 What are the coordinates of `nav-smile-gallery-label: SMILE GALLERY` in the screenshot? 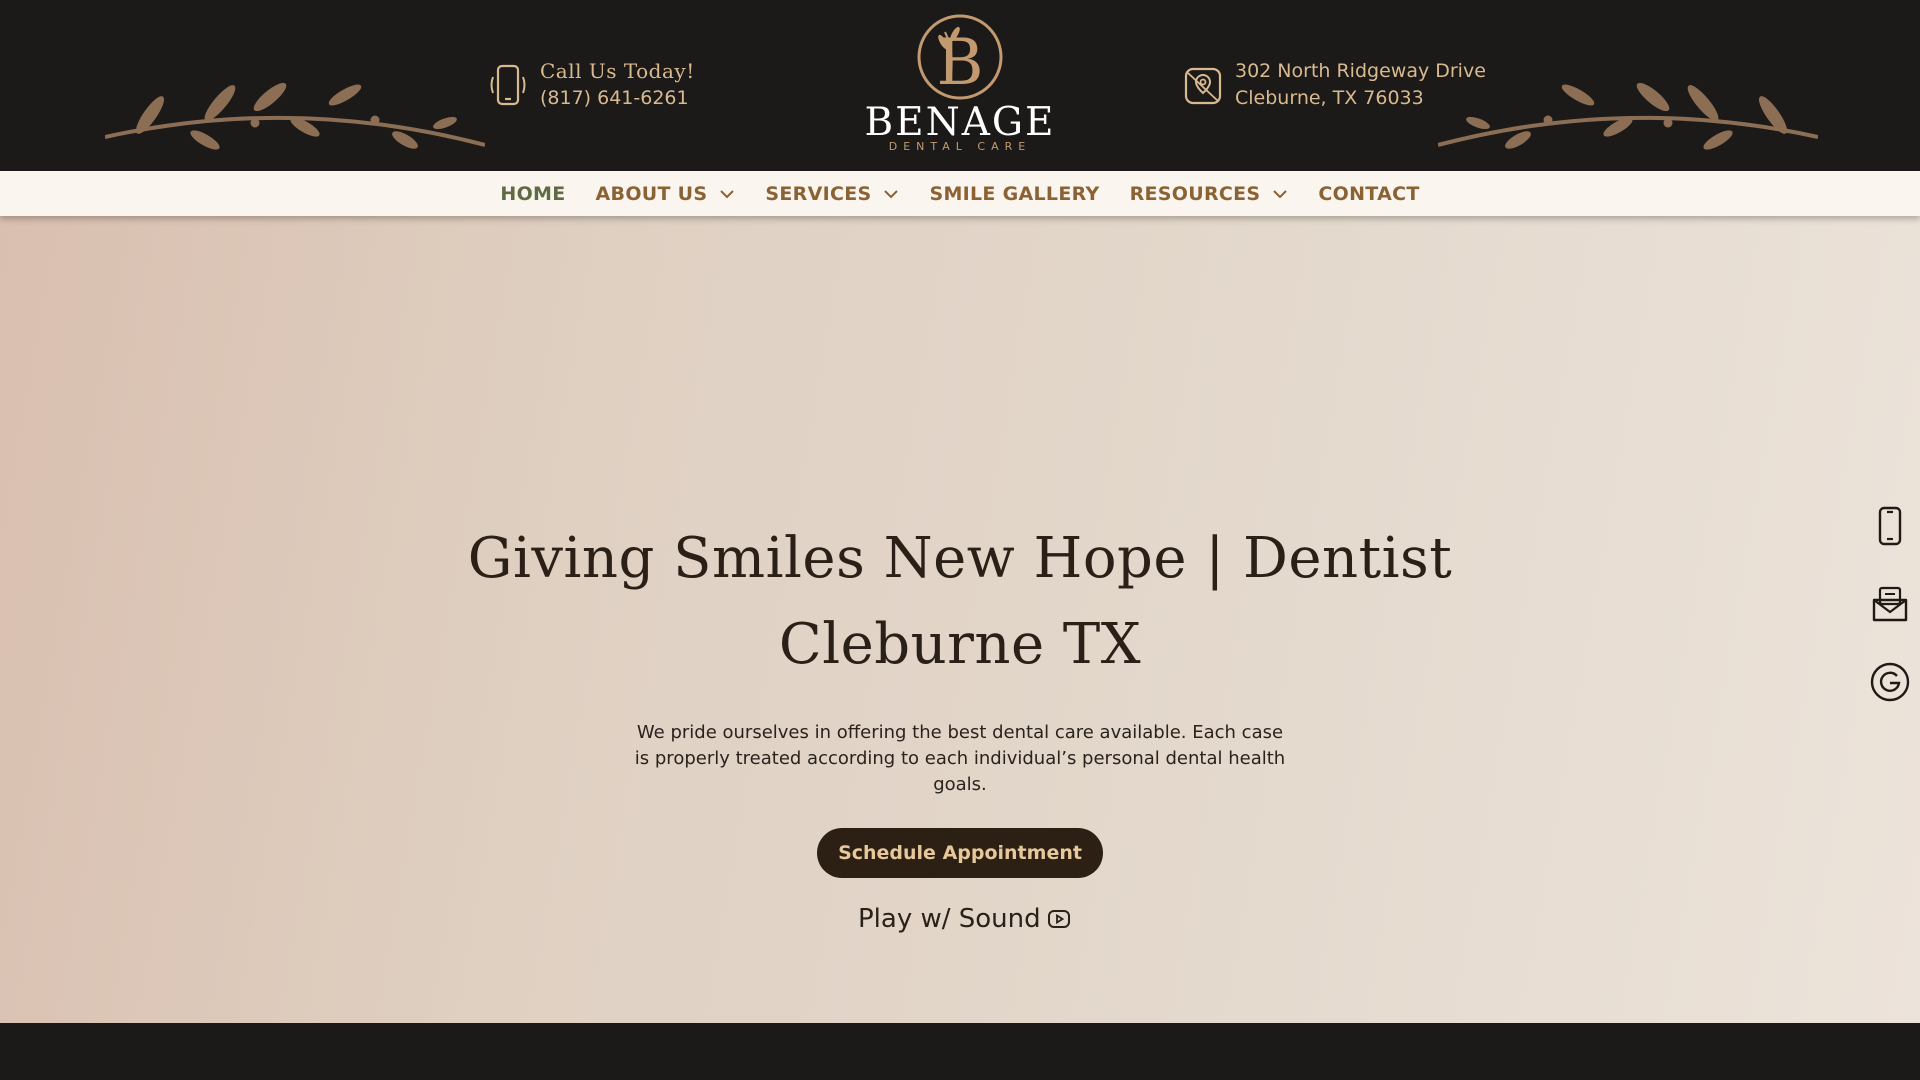 It's located at (1014, 193).